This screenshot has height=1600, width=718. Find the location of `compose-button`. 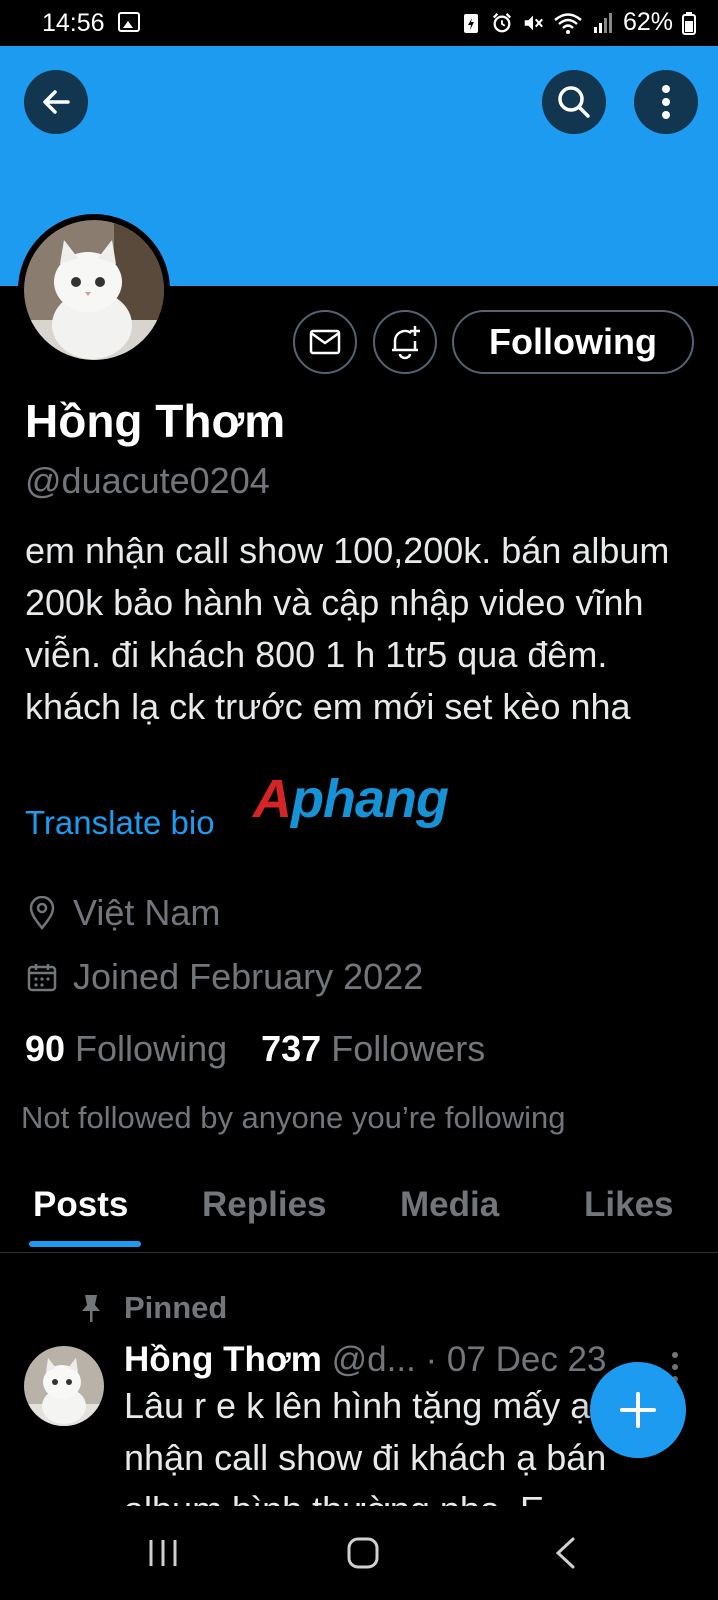

compose-button is located at coordinates (638, 1410).